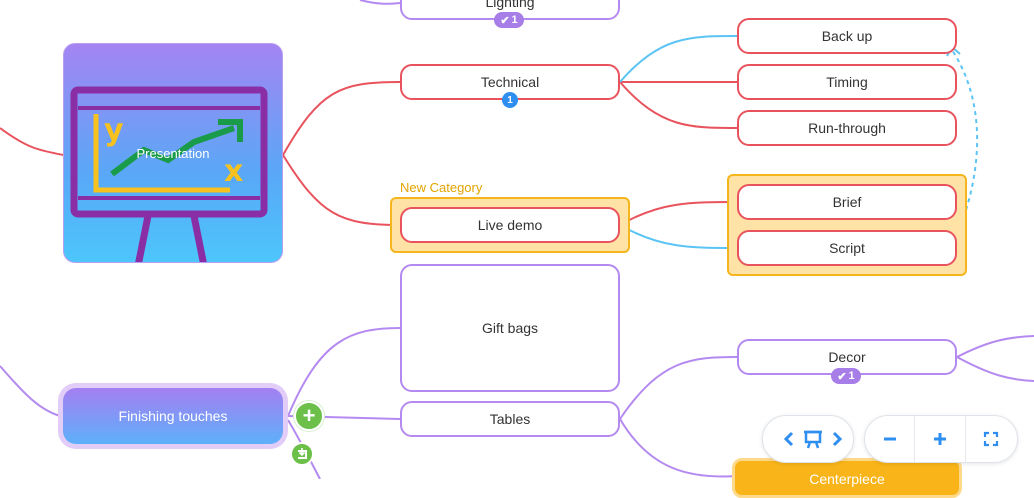  What do you see at coordinates (514, 20) in the screenshot?
I see `lighting-task-count: 1` at bounding box center [514, 20].